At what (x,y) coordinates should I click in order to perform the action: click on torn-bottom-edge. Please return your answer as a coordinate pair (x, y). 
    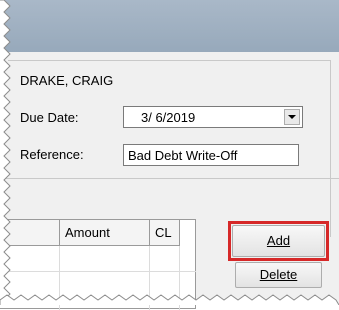
    Looking at the image, I should click on (169, 299).